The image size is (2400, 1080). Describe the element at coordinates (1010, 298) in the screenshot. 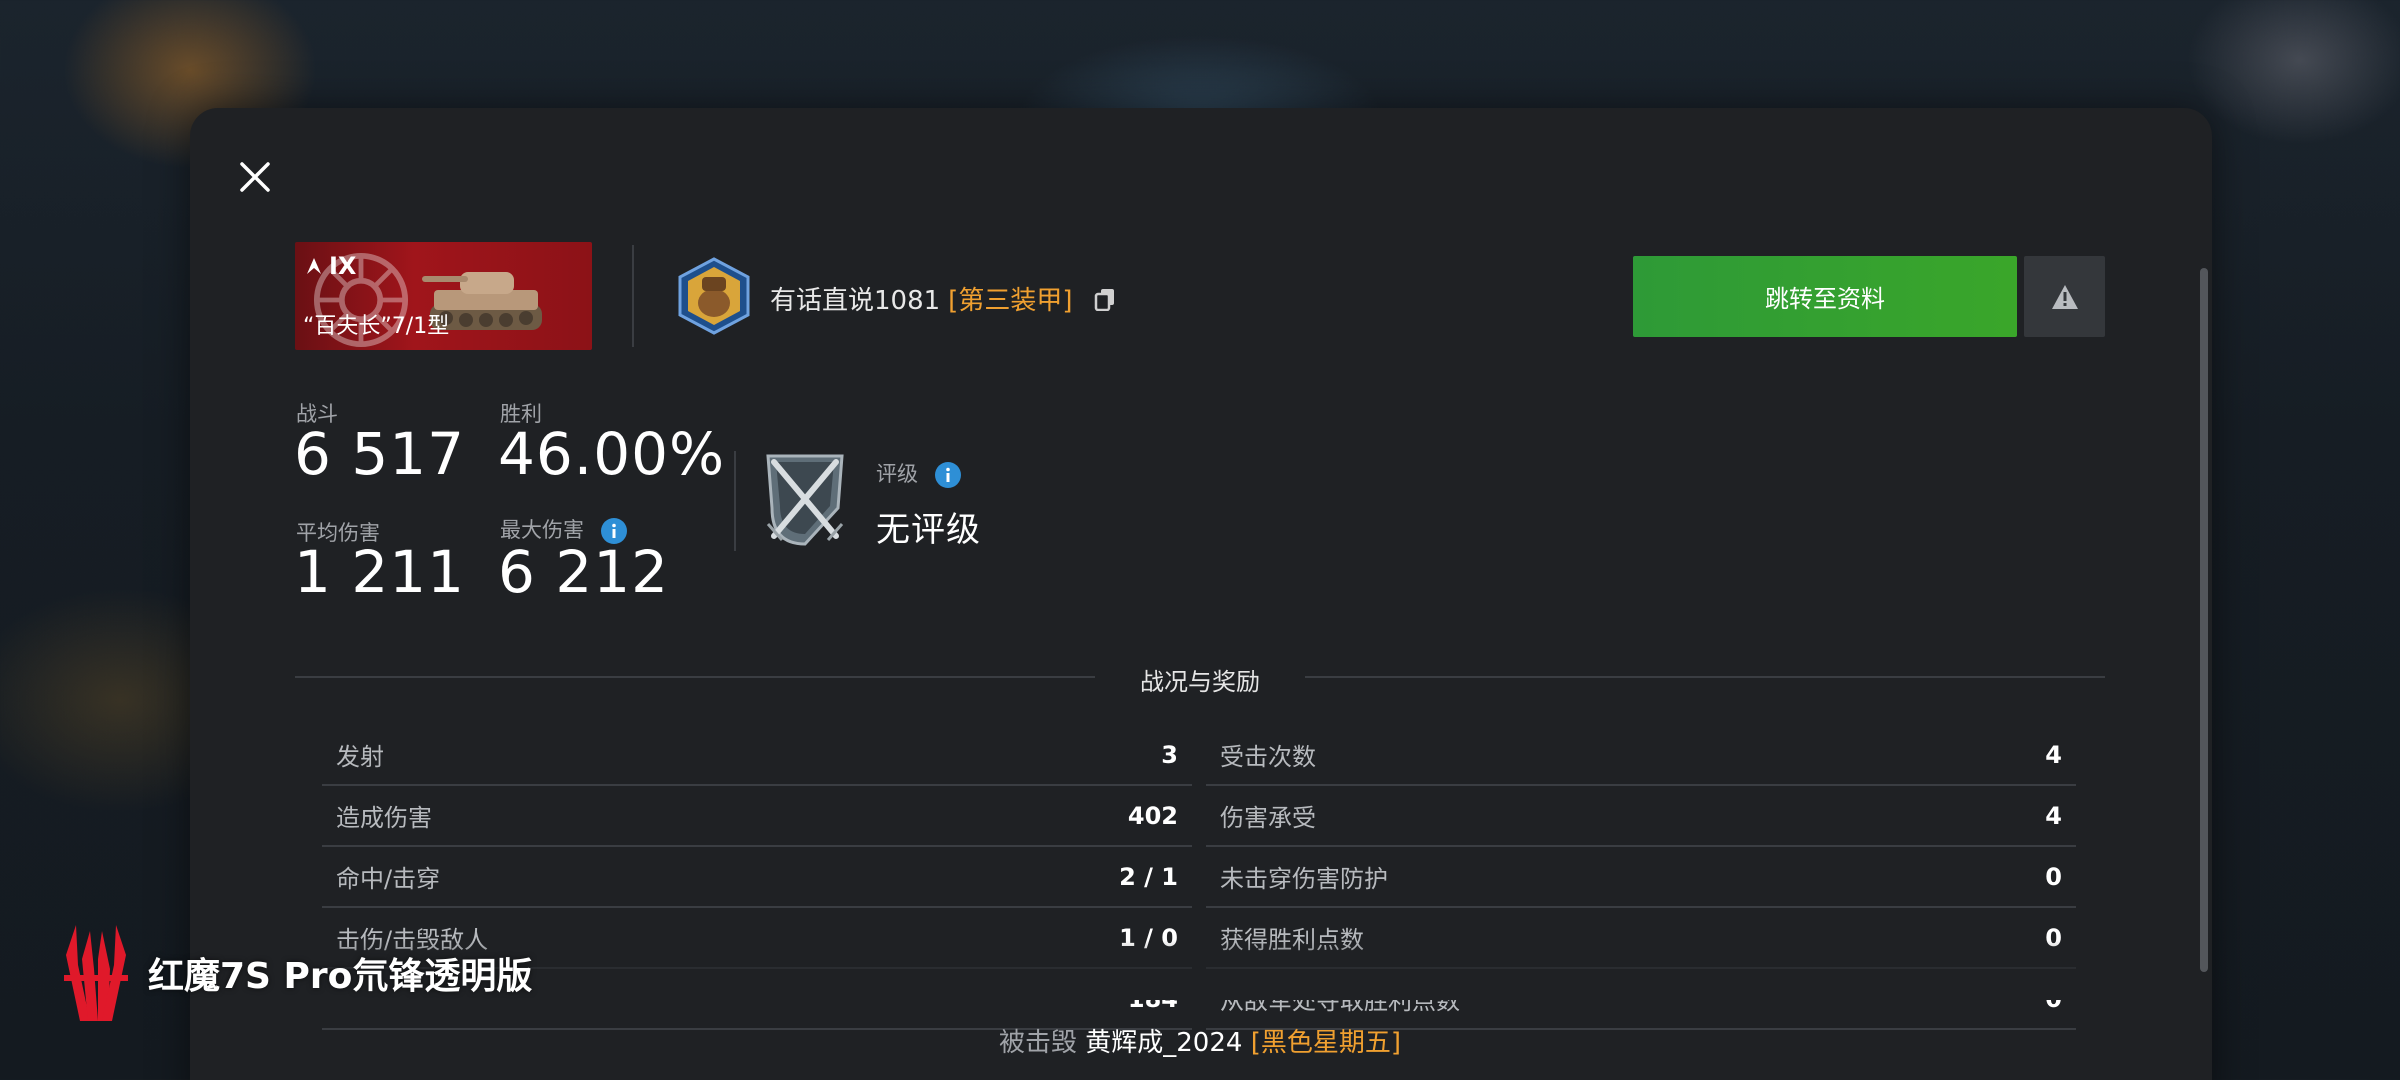

I see `player-clan: [第三装甲]` at that location.